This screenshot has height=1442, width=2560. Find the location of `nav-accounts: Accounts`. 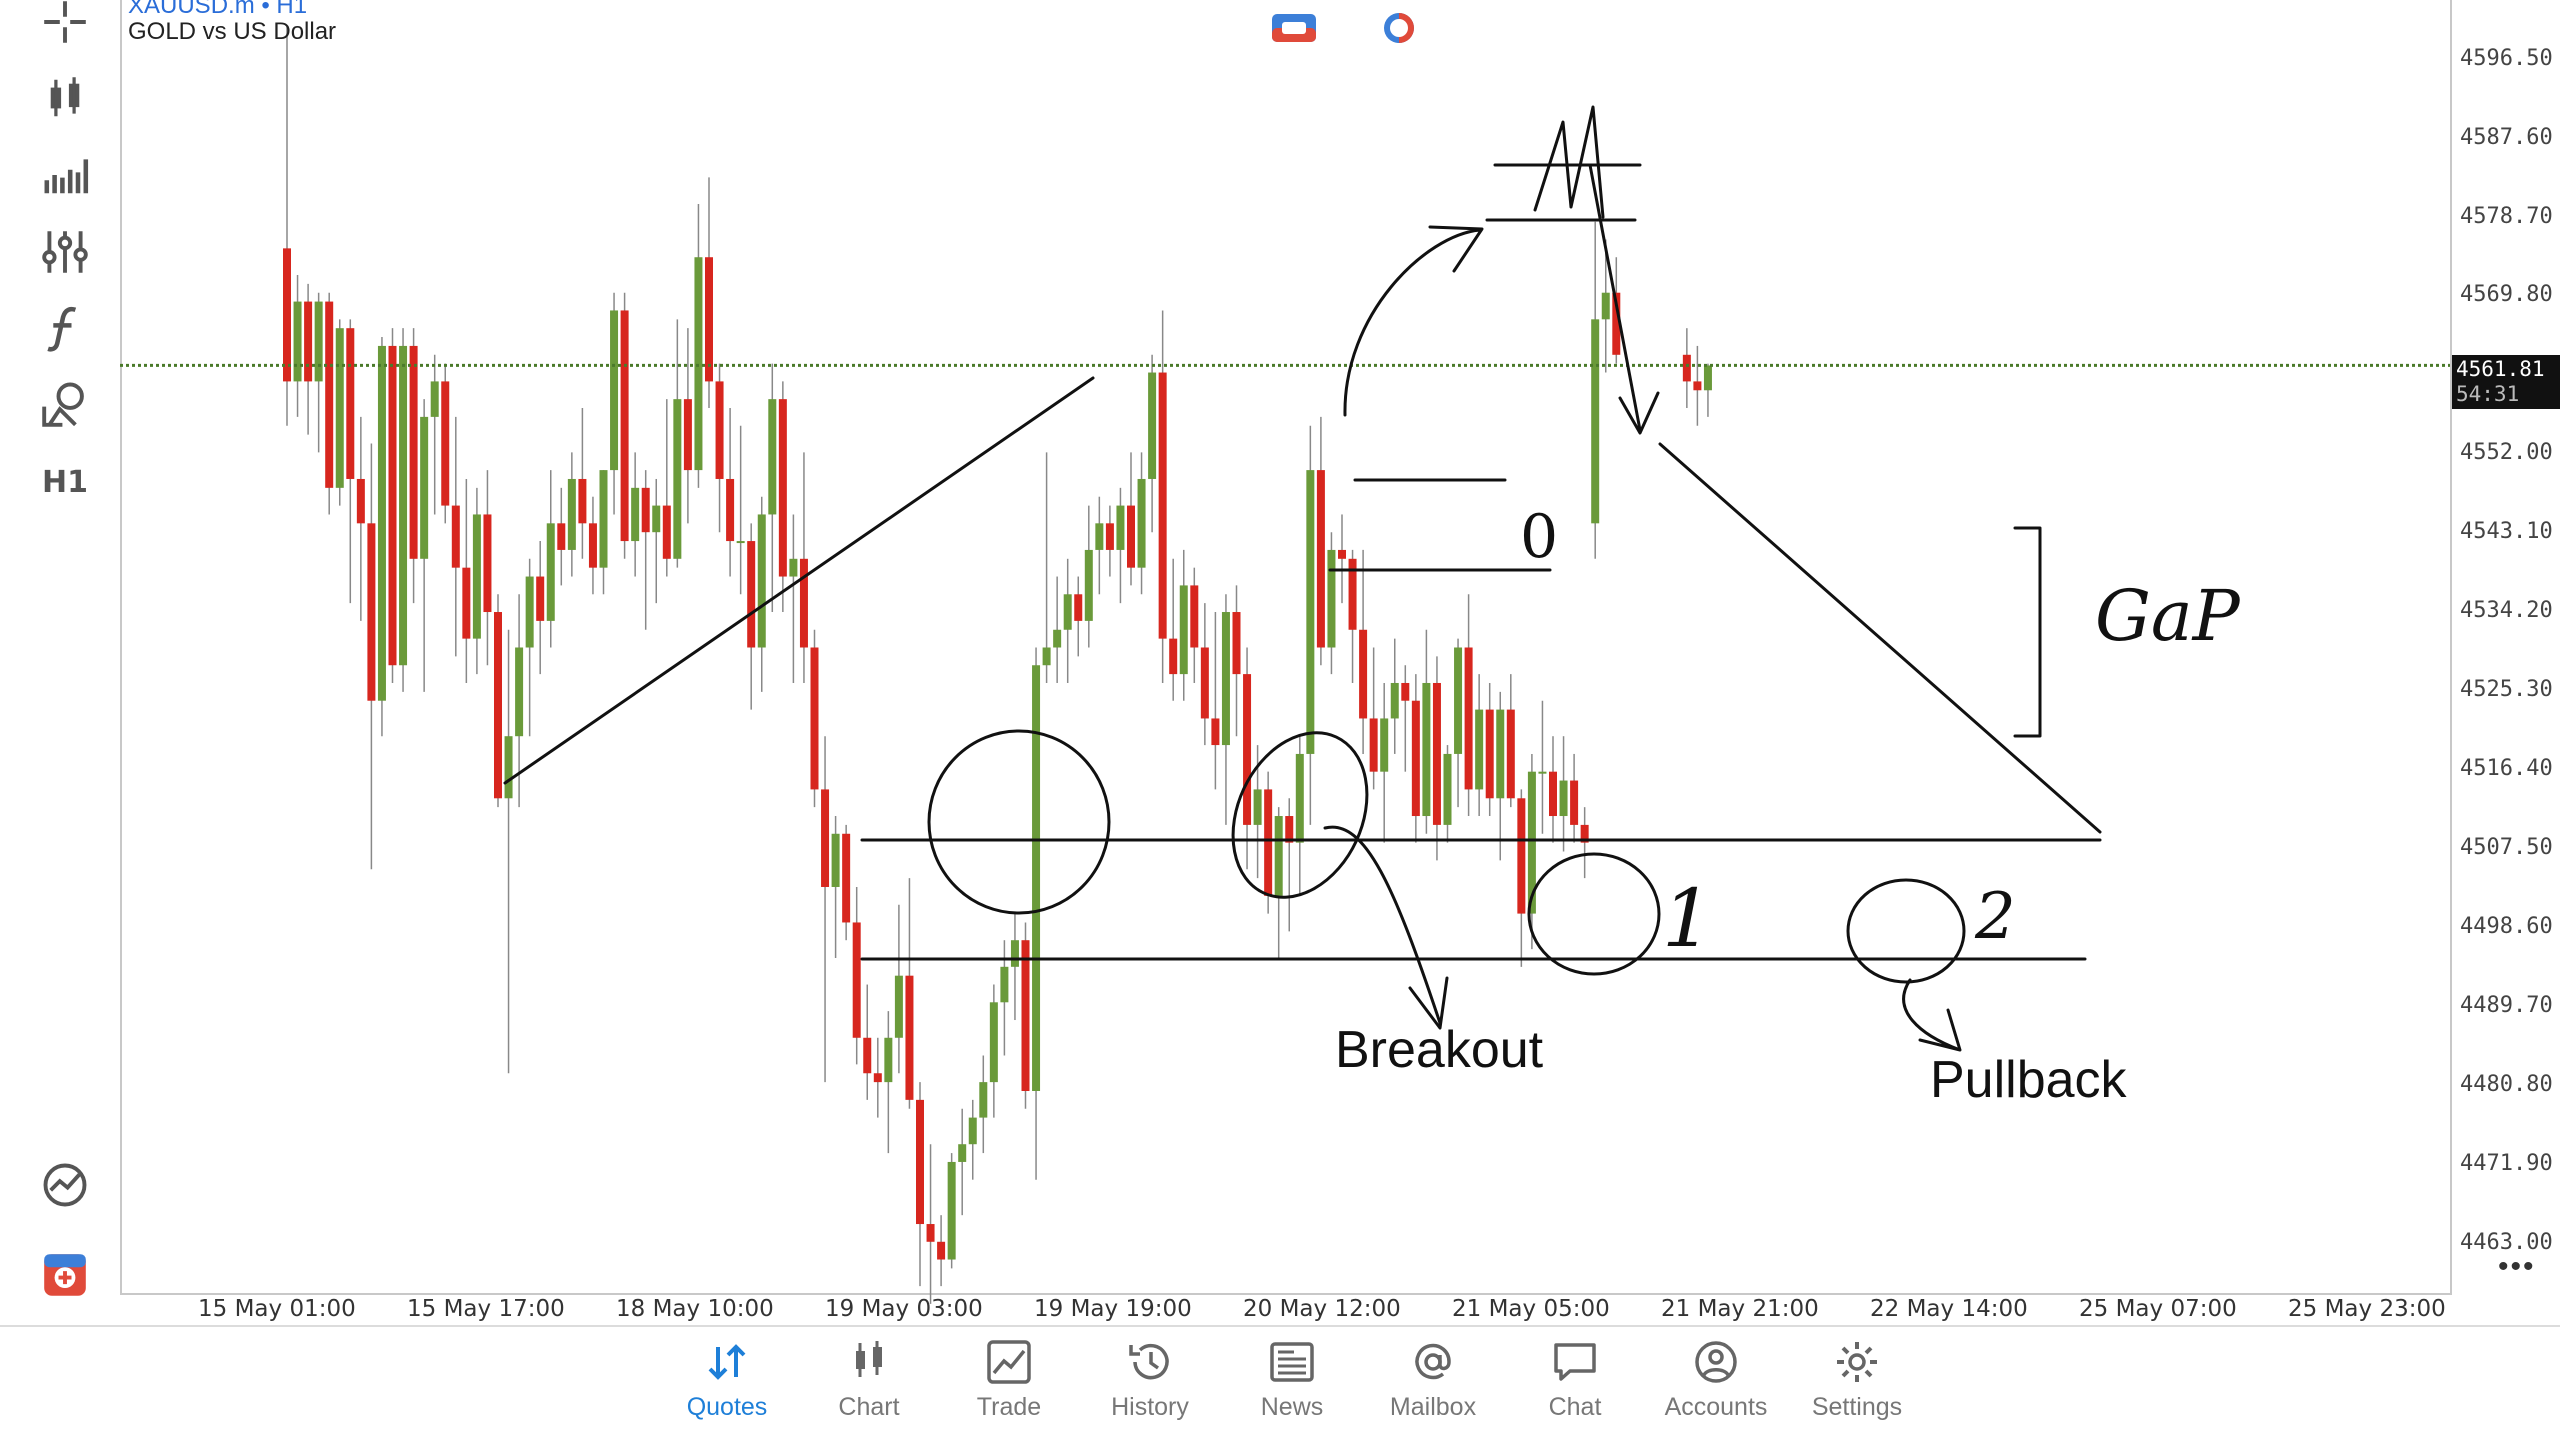

nav-accounts: Accounts is located at coordinates (1716, 1387).